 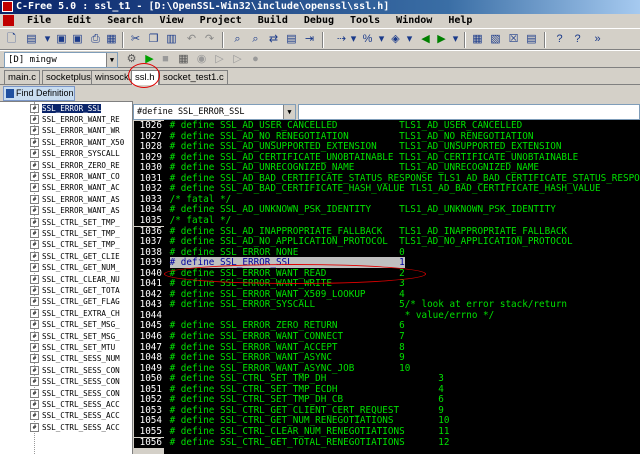 What do you see at coordinates (77, 142) in the screenshot?
I see `symbol-tree-item: # SSL_ERROR_WANT_X50` at bounding box center [77, 142].